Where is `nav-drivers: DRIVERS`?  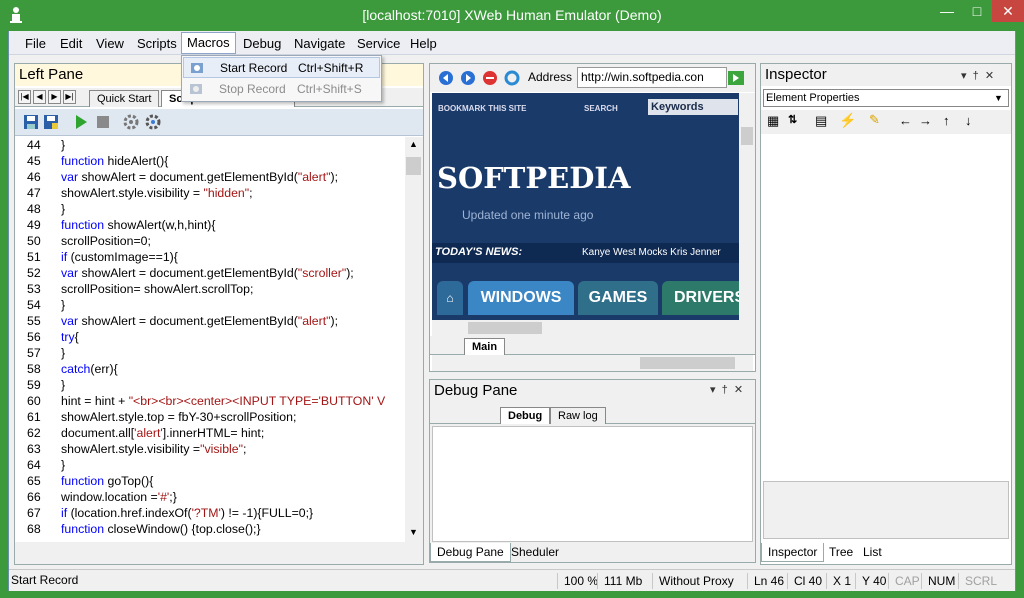 nav-drivers: DRIVERS is located at coordinates (700, 298).